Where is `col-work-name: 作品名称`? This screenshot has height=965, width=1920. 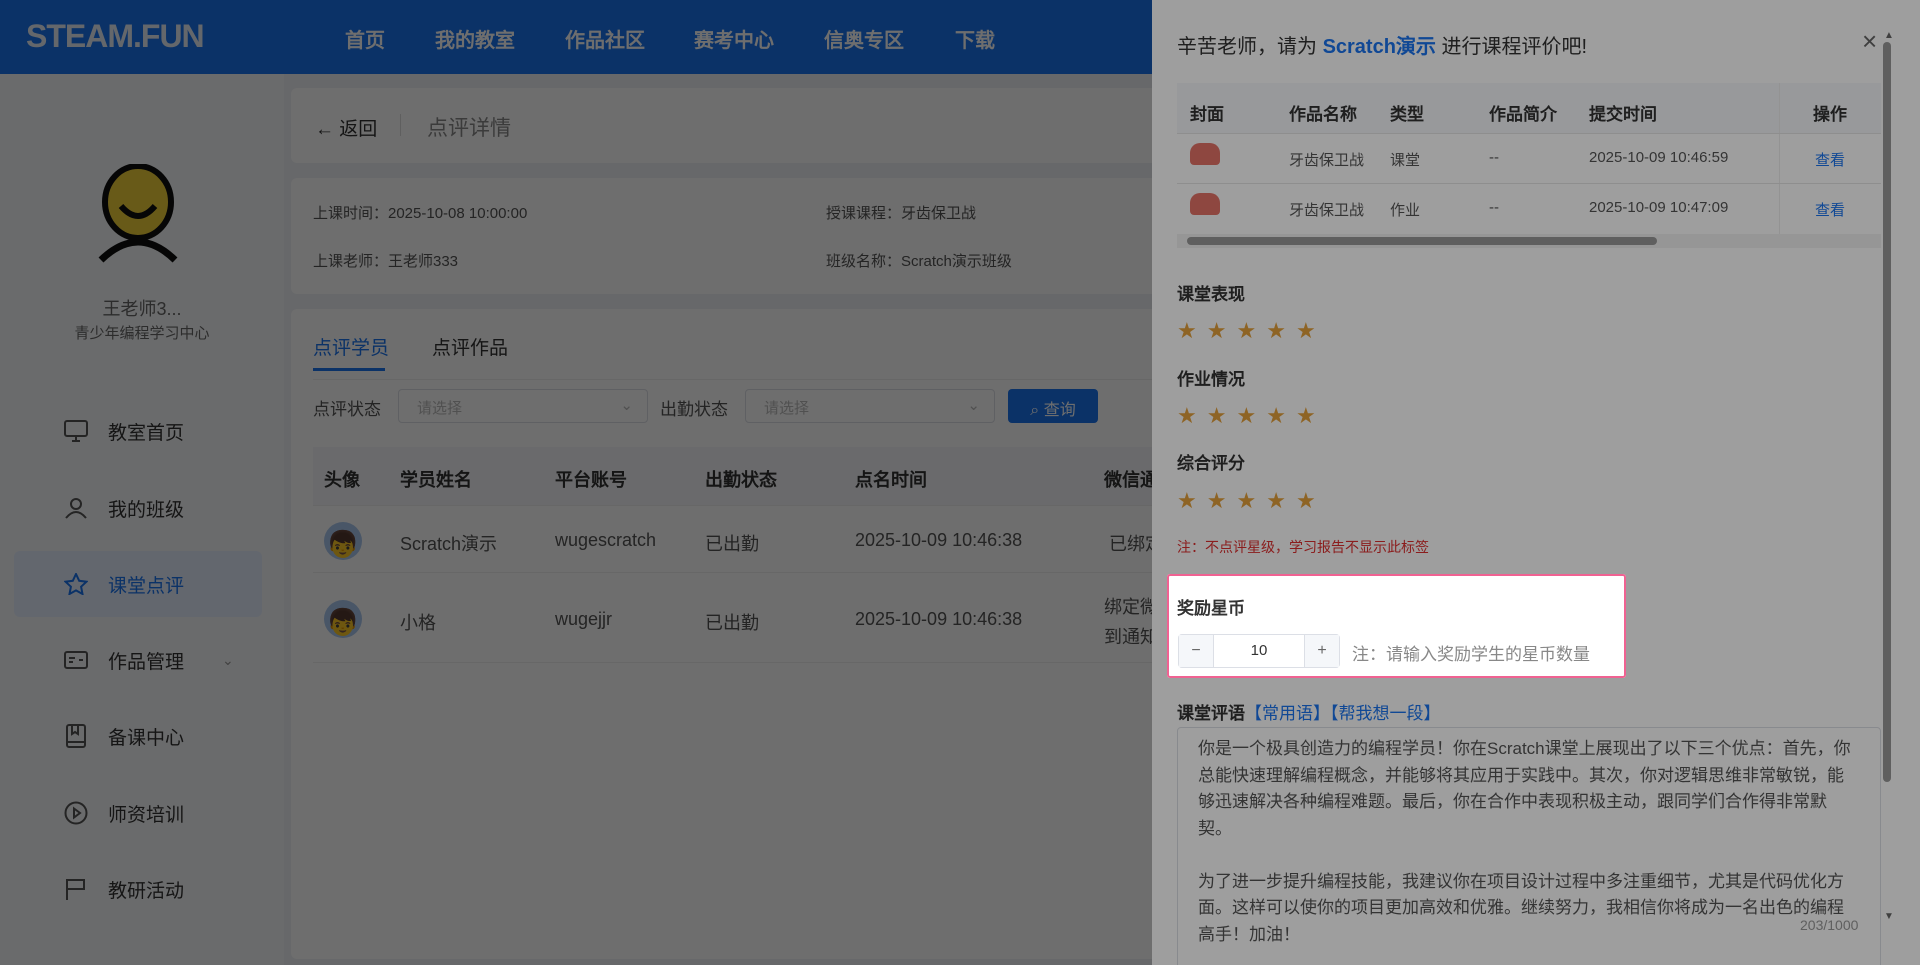
col-work-name: 作品名称 is located at coordinates (1323, 114).